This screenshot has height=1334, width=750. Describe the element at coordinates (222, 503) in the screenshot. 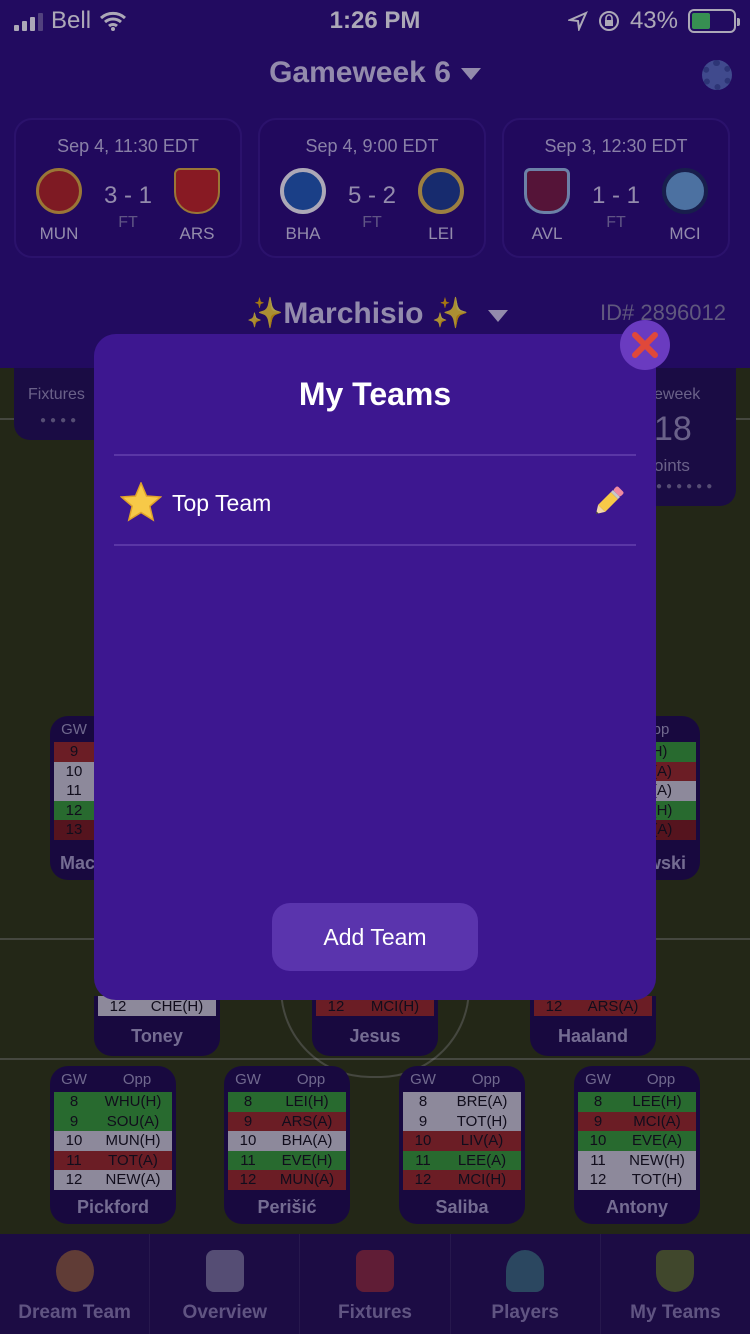

I see `team-name: Top Team` at that location.